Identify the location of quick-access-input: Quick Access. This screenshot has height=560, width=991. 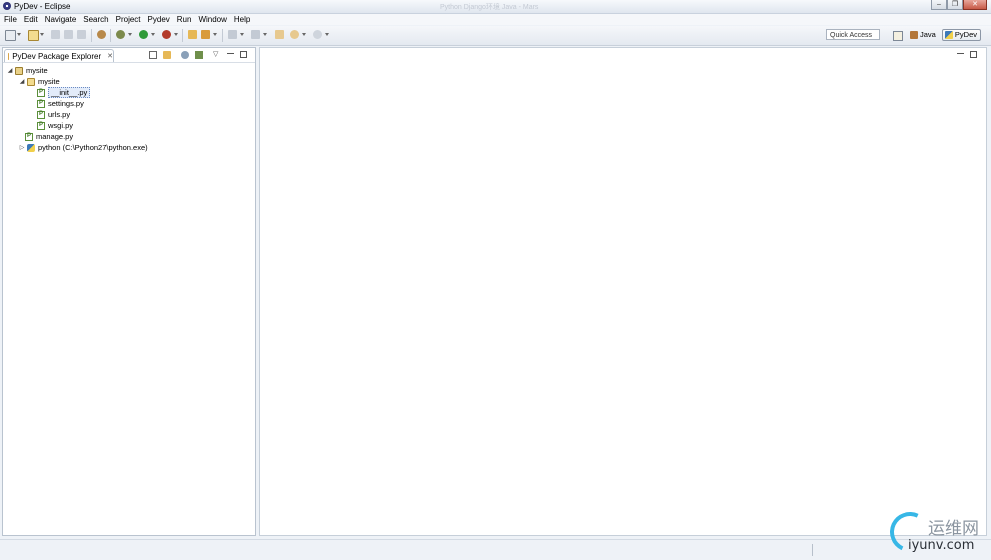
(853, 34).